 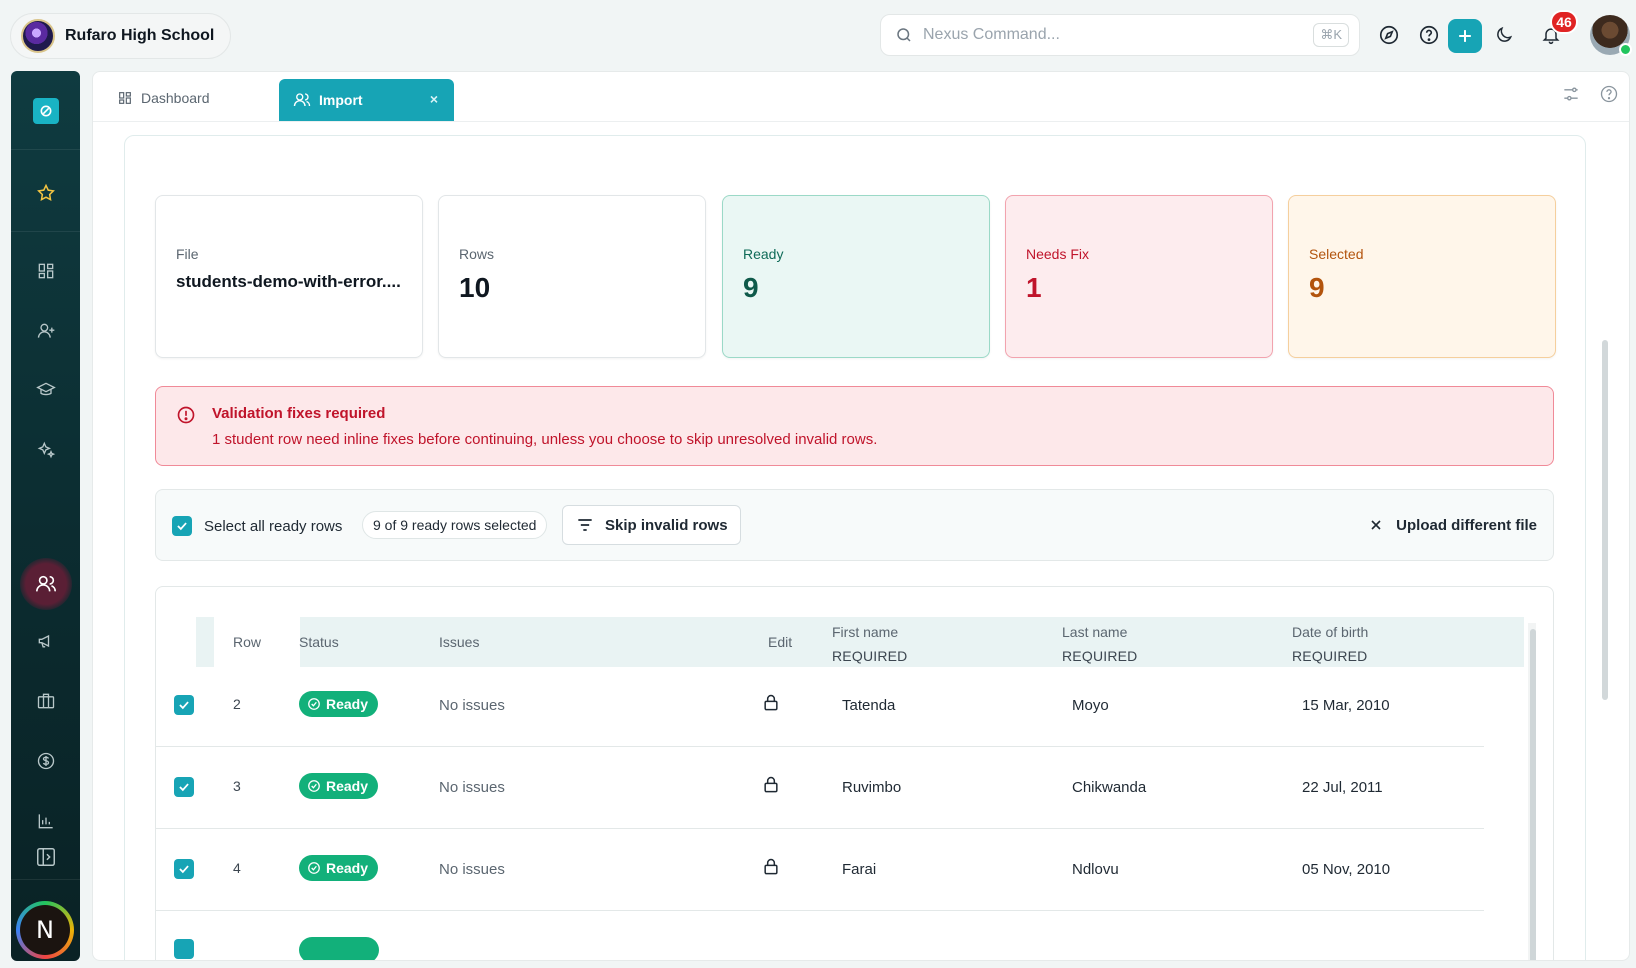 What do you see at coordinates (182, 526) in the screenshot?
I see `select-all-checkbox` at bounding box center [182, 526].